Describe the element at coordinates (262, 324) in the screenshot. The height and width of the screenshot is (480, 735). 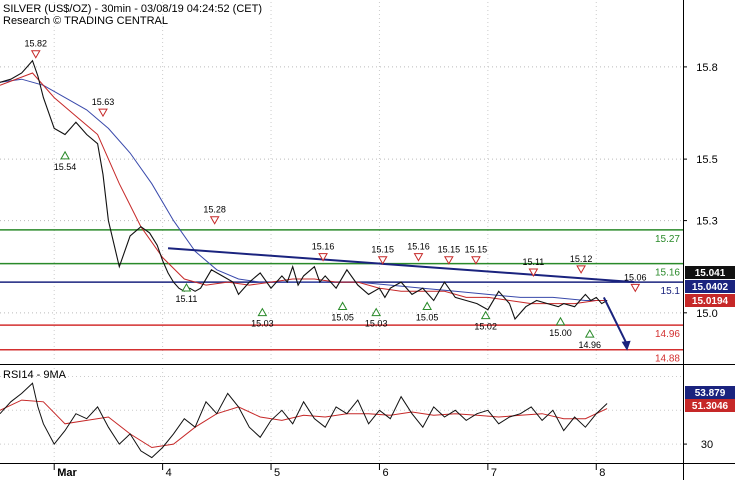
I see `swing-low-label-2: 15.03` at that location.